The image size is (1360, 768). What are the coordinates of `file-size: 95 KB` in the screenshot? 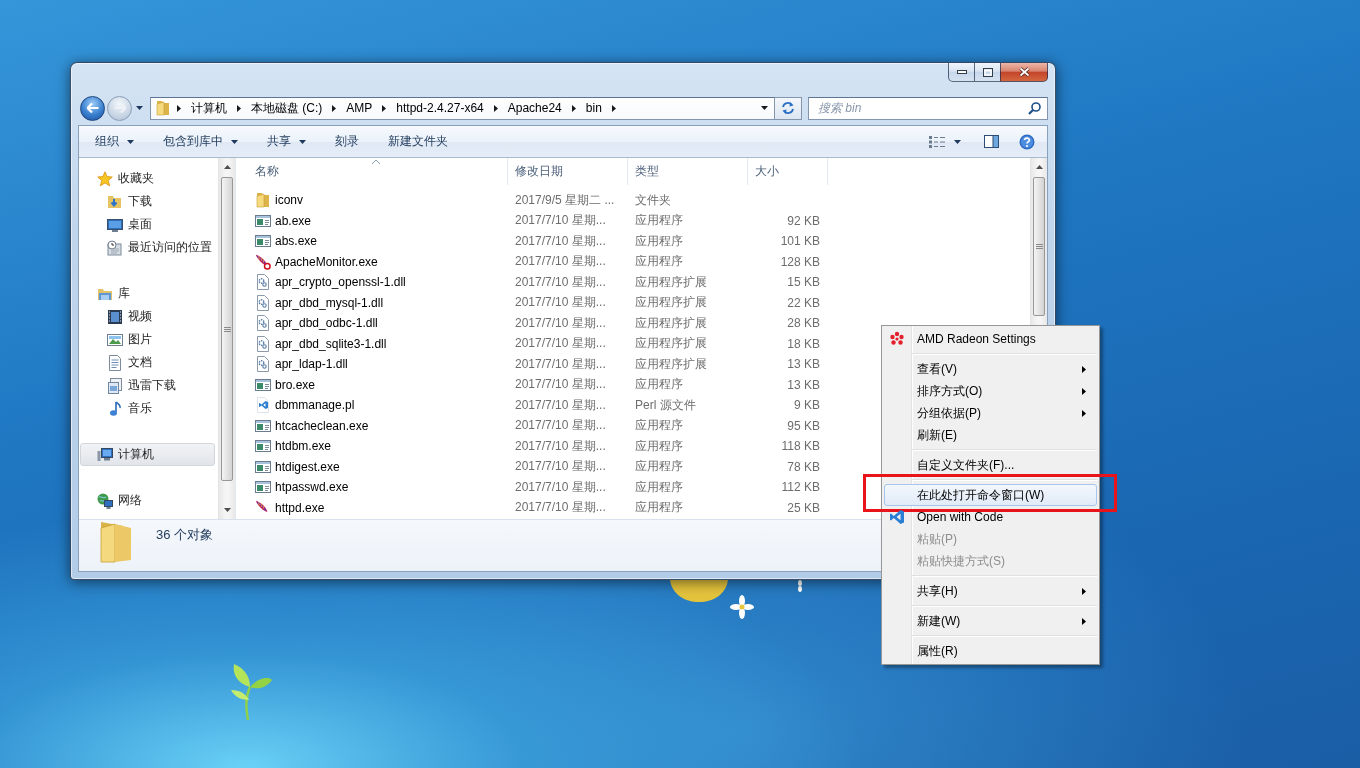 It's located at (803, 425).